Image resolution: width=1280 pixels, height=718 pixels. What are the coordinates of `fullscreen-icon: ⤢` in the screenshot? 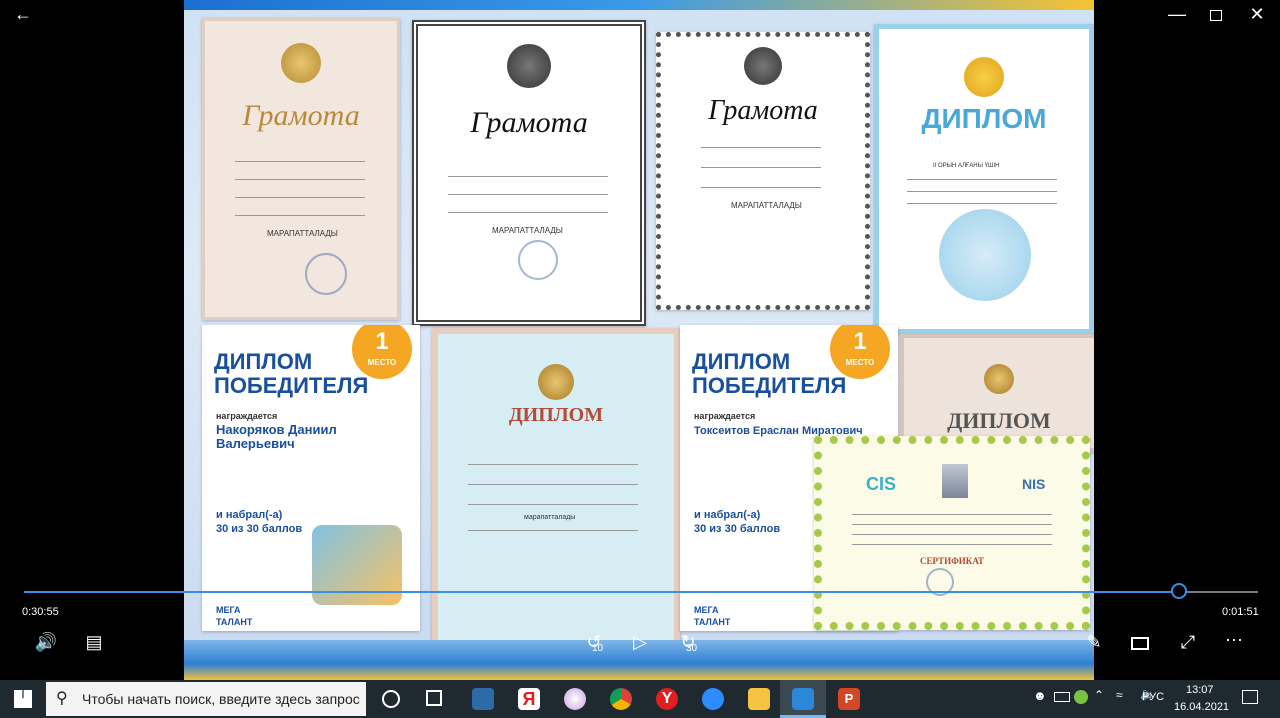 It's located at (1188, 644).